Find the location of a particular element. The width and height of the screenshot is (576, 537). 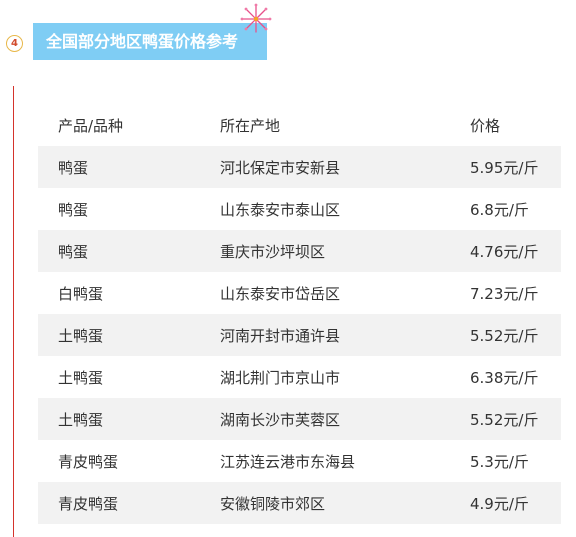

table-header-row: 产品/品种 所在产地 价格 is located at coordinates (299, 125).